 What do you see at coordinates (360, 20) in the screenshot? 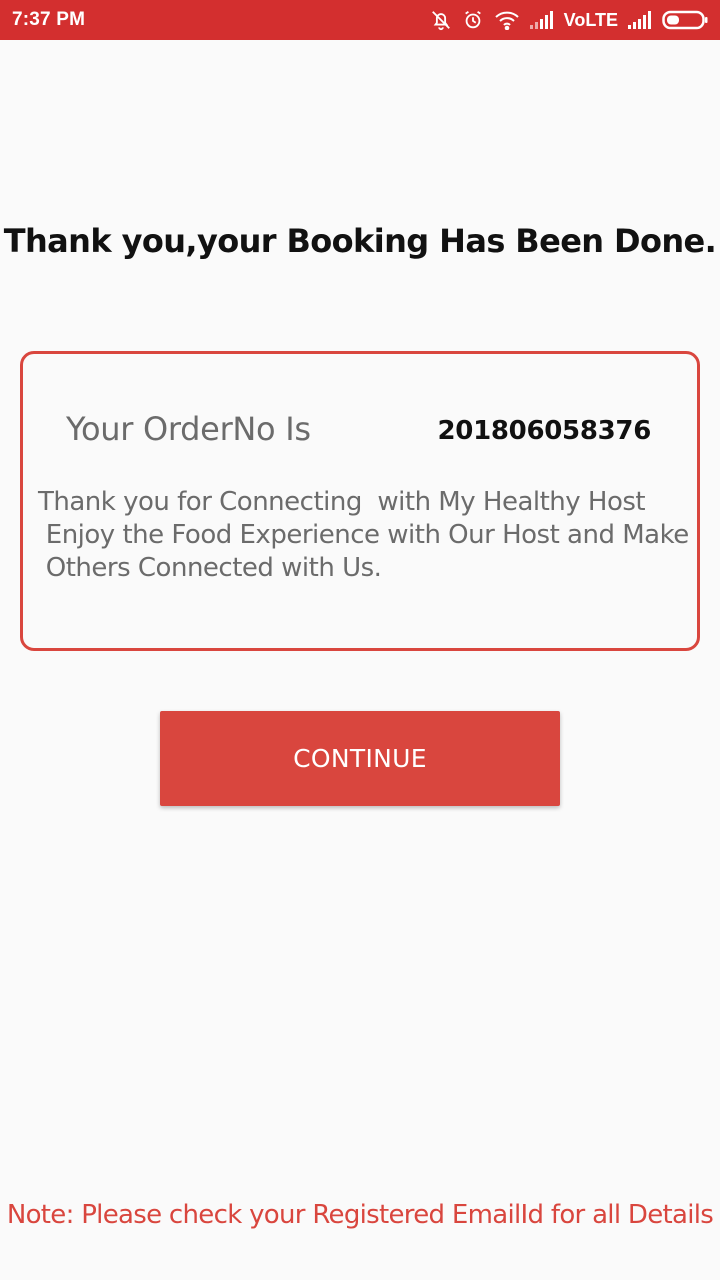
I see `status-bar: 7:37 PM VoLTE` at bounding box center [360, 20].